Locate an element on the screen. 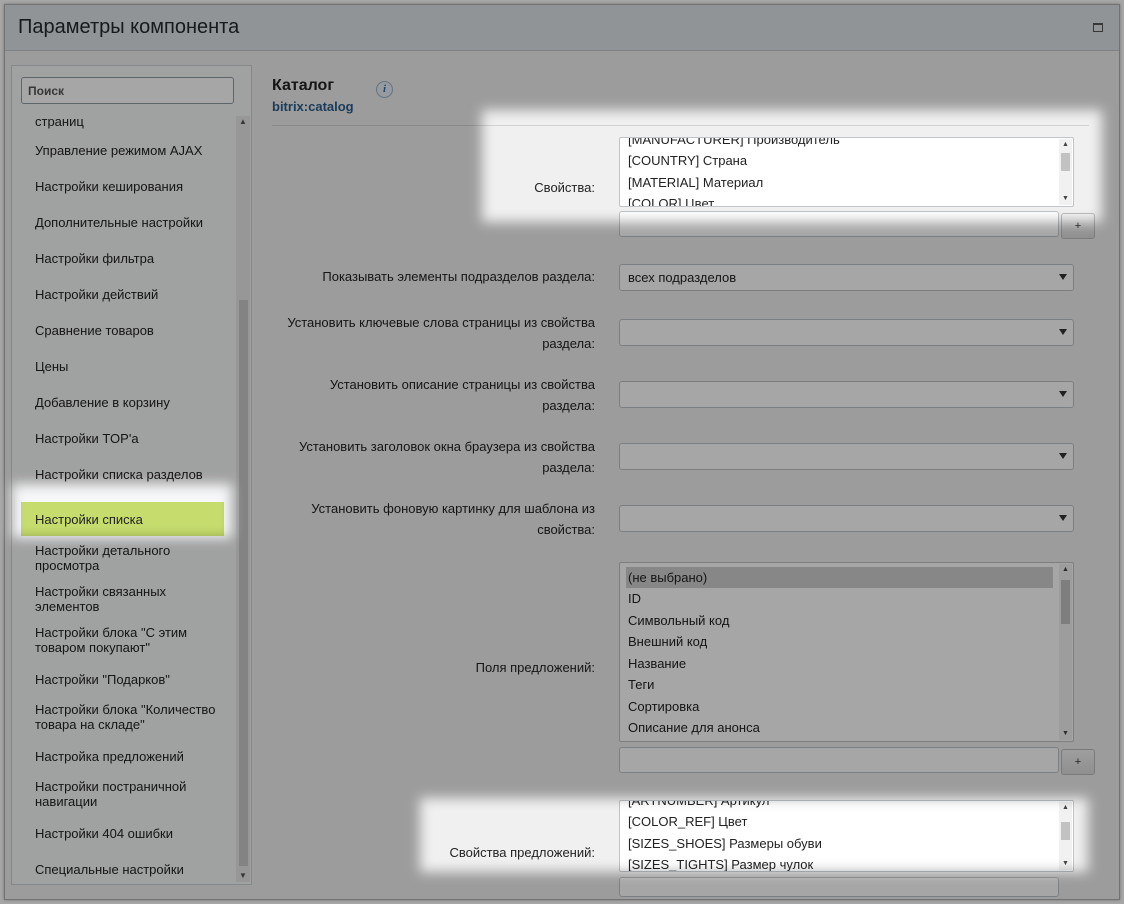  offer-properties-extra-input is located at coordinates (839, 887).